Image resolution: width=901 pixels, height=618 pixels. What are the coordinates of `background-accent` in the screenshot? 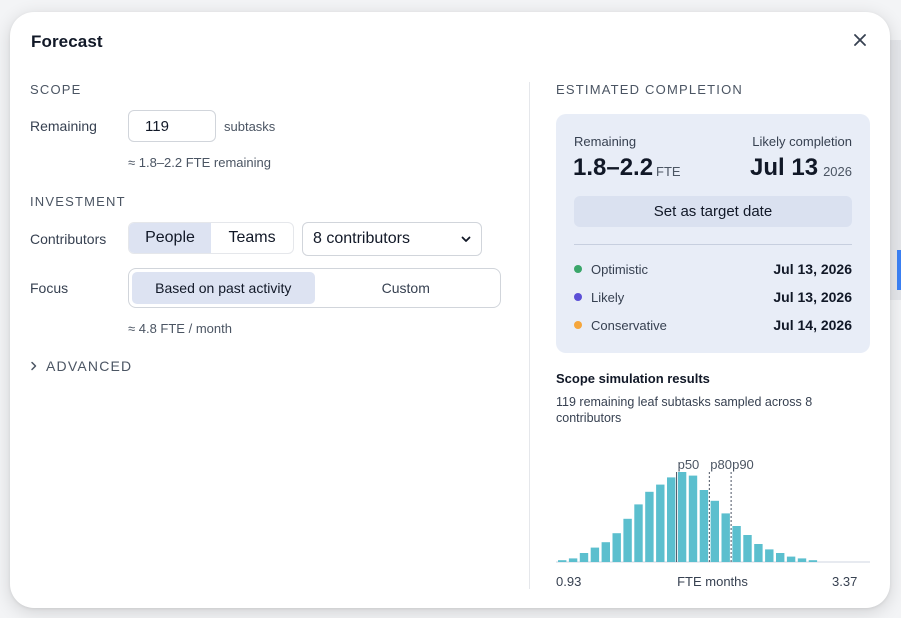 It's located at (899, 270).